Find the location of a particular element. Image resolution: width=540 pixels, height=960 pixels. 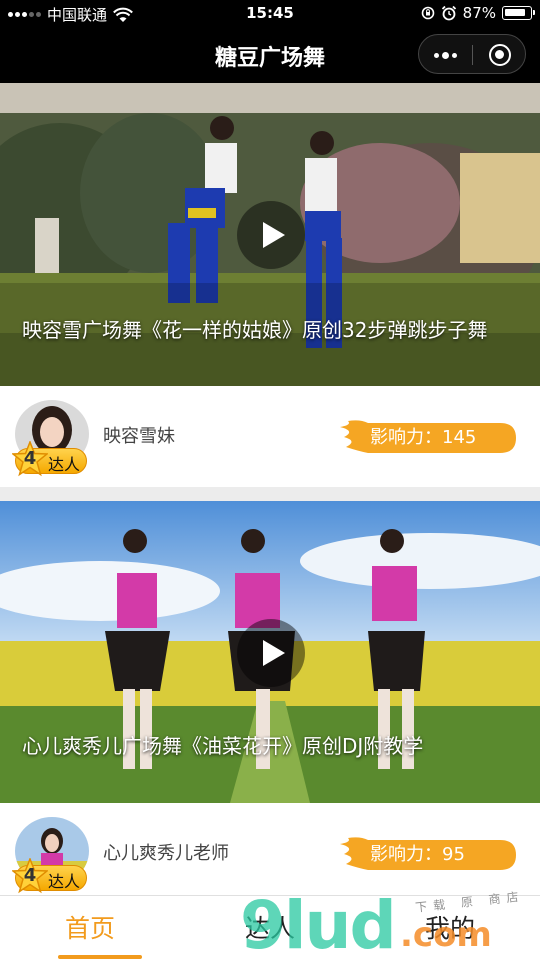

status-right: 87% is located at coordinates (478, 13).